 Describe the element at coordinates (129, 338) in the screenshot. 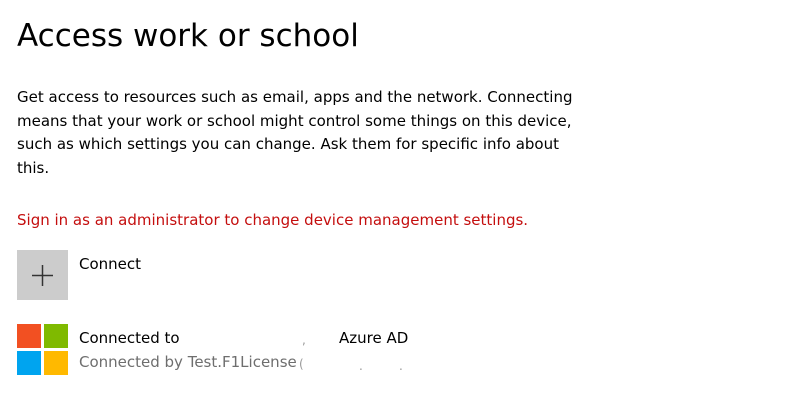

I see `account-title-prefix: Connected to` at that location.